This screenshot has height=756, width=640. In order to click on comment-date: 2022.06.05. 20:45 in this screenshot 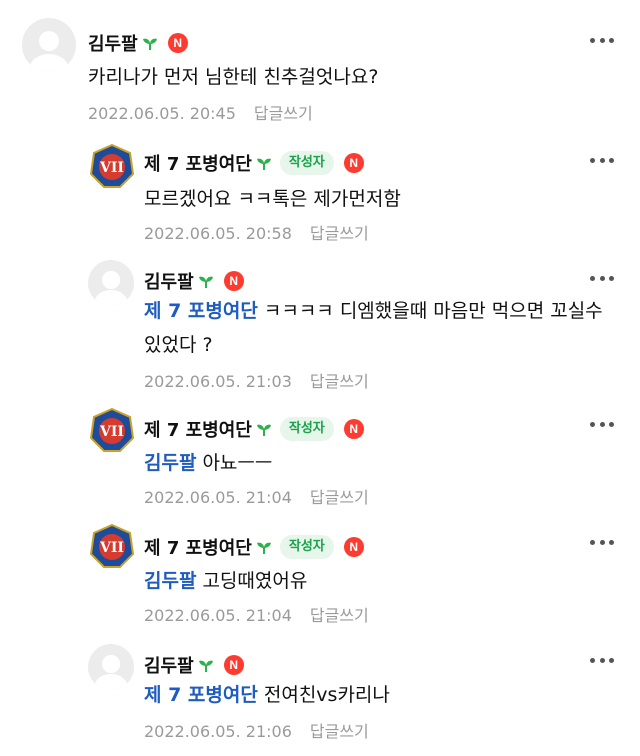, I will do `click(162, 113)`.